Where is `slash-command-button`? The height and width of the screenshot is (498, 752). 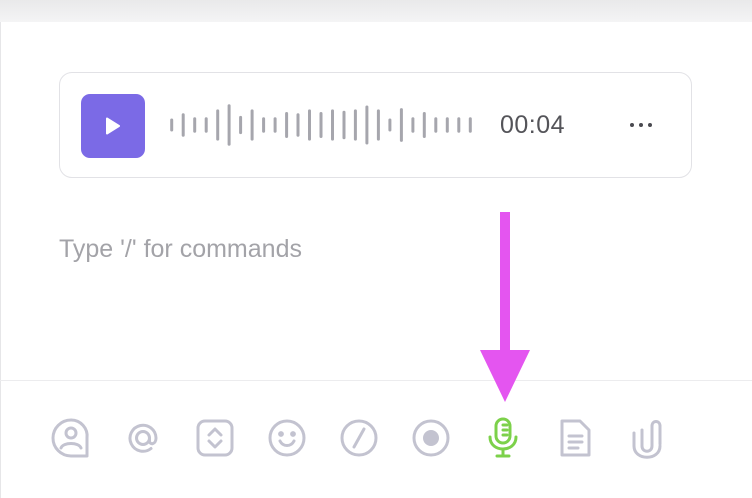 slash-command-button is located at coordinates (359, 438).